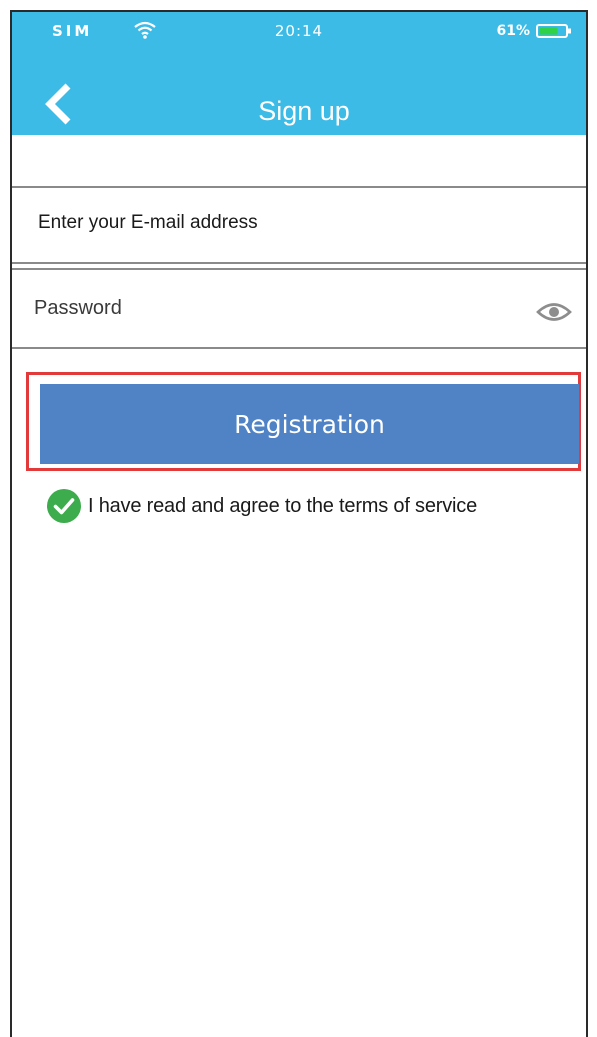 The width and height of the screenshot is (597, 1037). I want to click on email-field, so click(299, 223).